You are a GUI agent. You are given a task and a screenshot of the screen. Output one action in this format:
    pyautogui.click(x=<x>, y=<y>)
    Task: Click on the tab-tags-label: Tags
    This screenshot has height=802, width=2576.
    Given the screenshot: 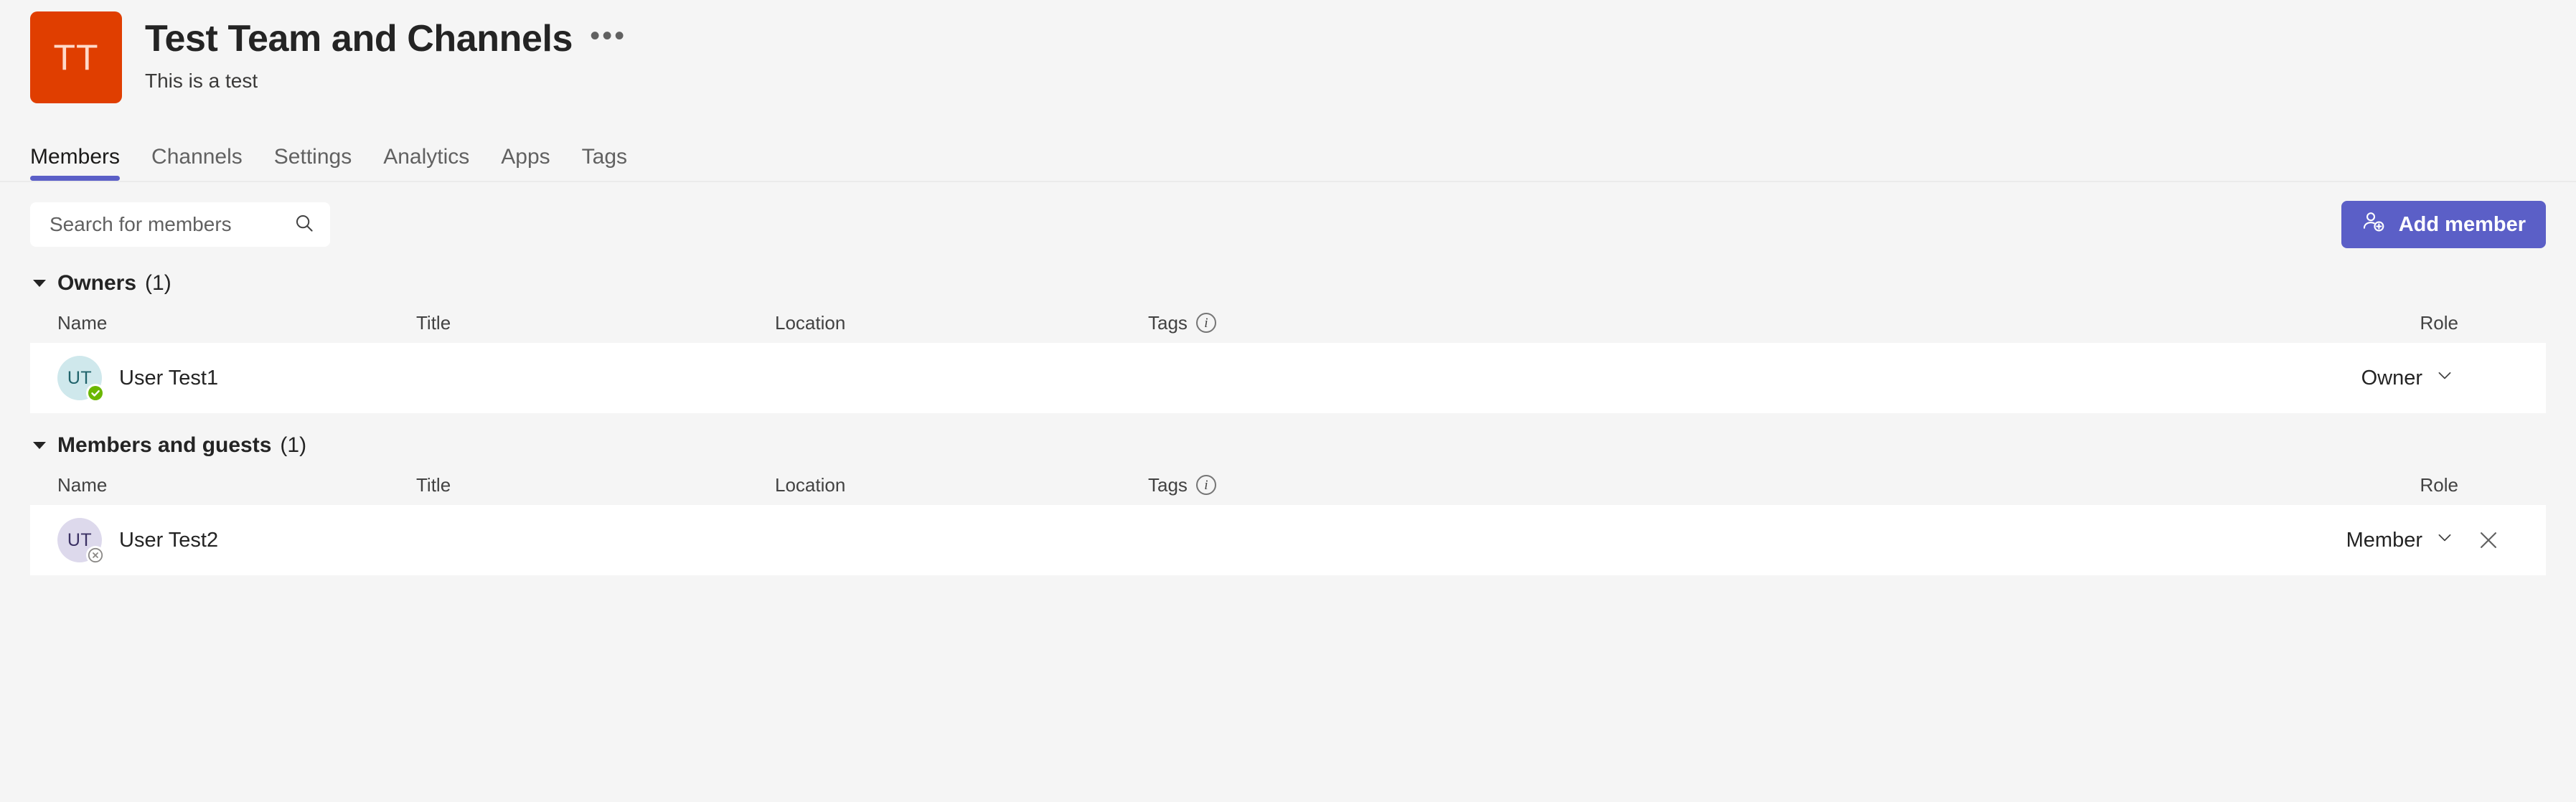 What is the action you would take?
    pyautogui.click(x=604, y=157)
    